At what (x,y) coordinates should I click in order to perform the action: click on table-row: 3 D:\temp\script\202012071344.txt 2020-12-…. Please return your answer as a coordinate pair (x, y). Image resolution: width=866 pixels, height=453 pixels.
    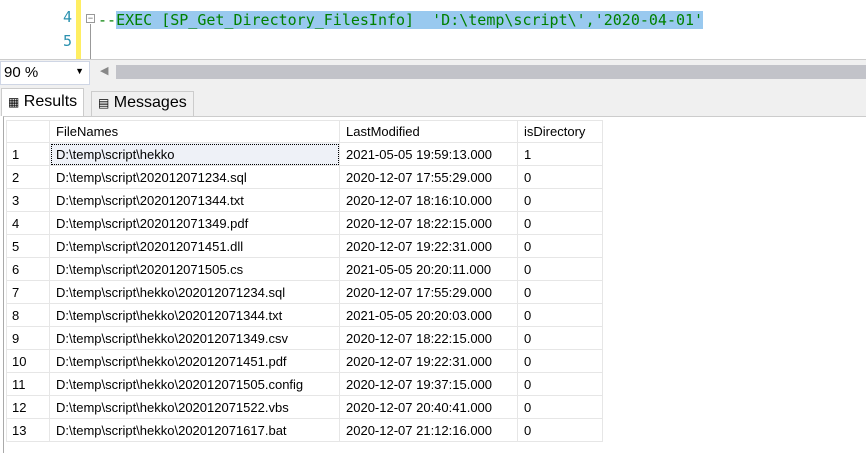
    Looking at the image, I should click on (304, 200).